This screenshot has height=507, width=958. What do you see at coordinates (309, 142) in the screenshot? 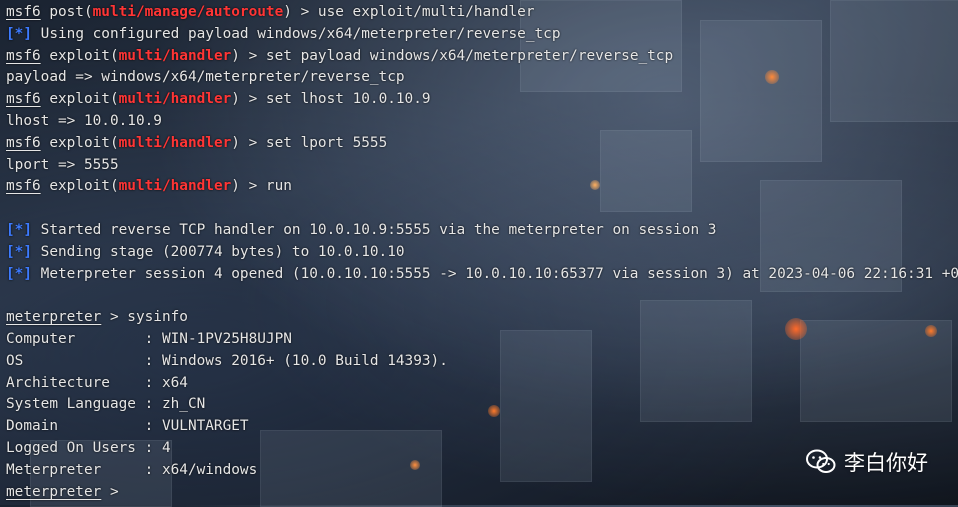
I see `line-text: ) > set lport 5555` at bounding box center [309, 142].